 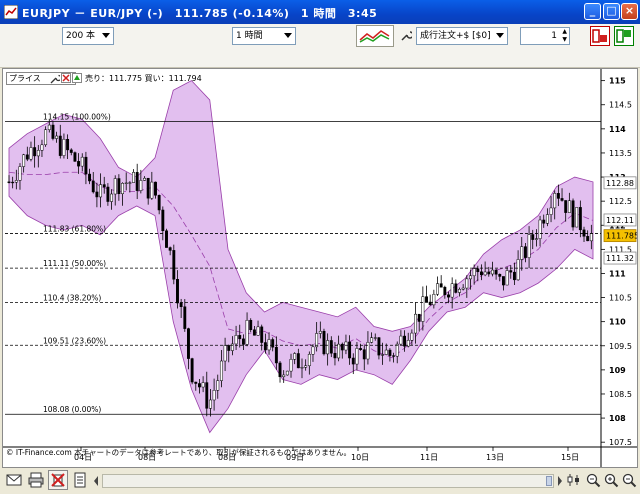 What do you see at coordinates (25, 78) in the screenshot?
I see `price-label: プライス` at bounding box center [25, 78].